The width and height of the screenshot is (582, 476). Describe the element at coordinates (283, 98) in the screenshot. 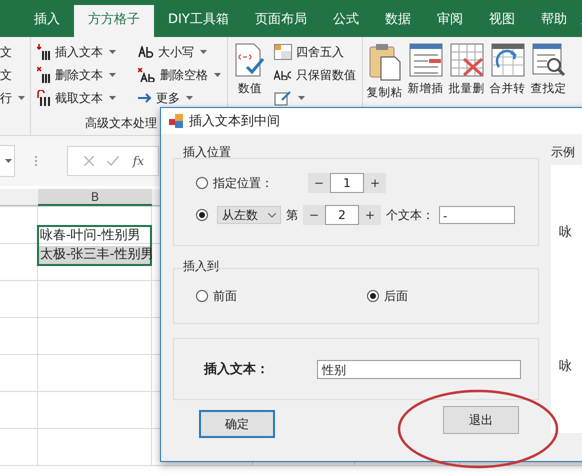

I see `edit-icon` at that location.